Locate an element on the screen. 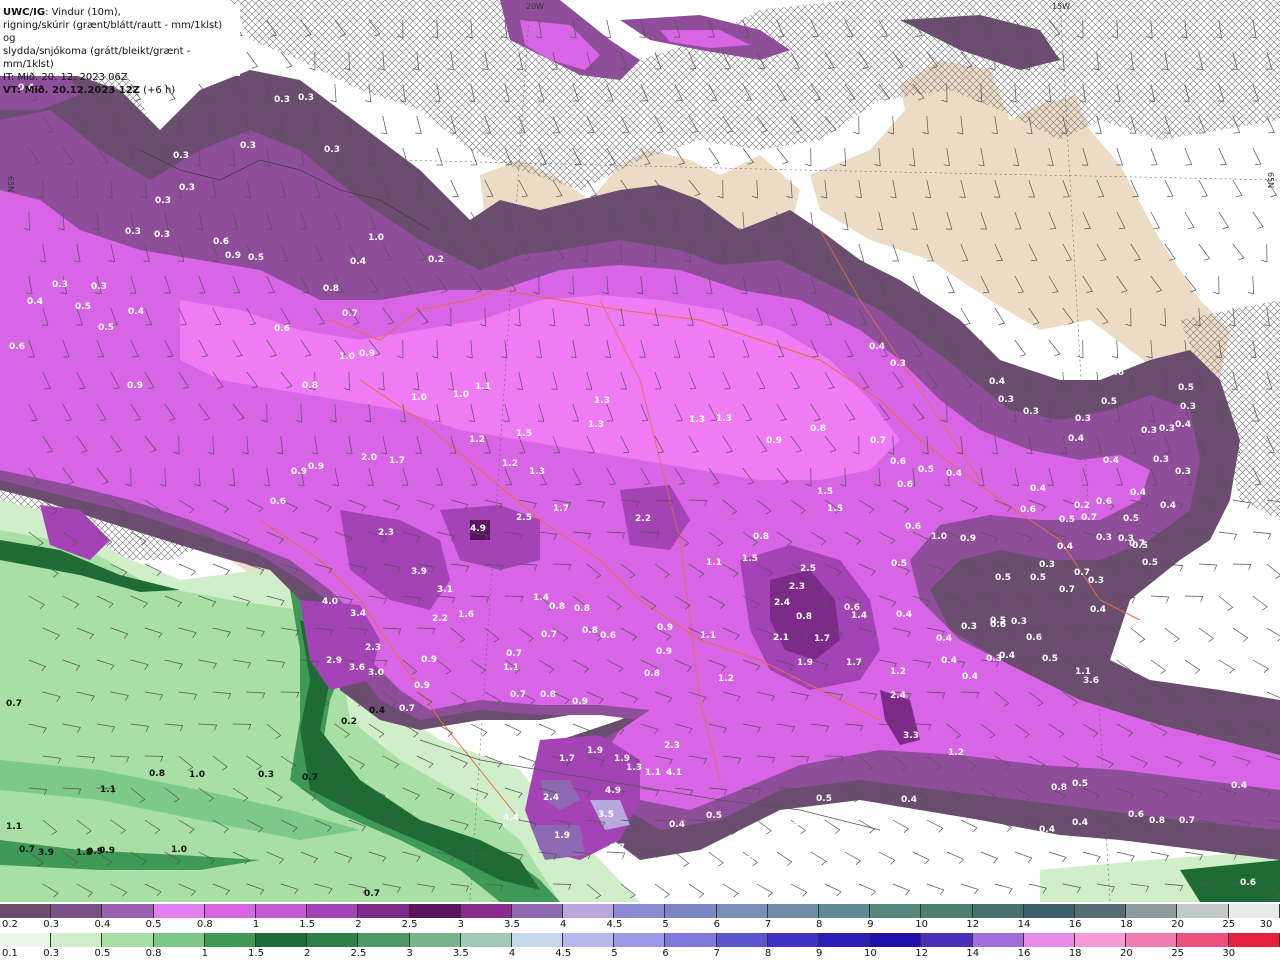 This screenshot has height=962, width=1280. colorbar-tick-label: 25 is located at coordinates (1229, 924).